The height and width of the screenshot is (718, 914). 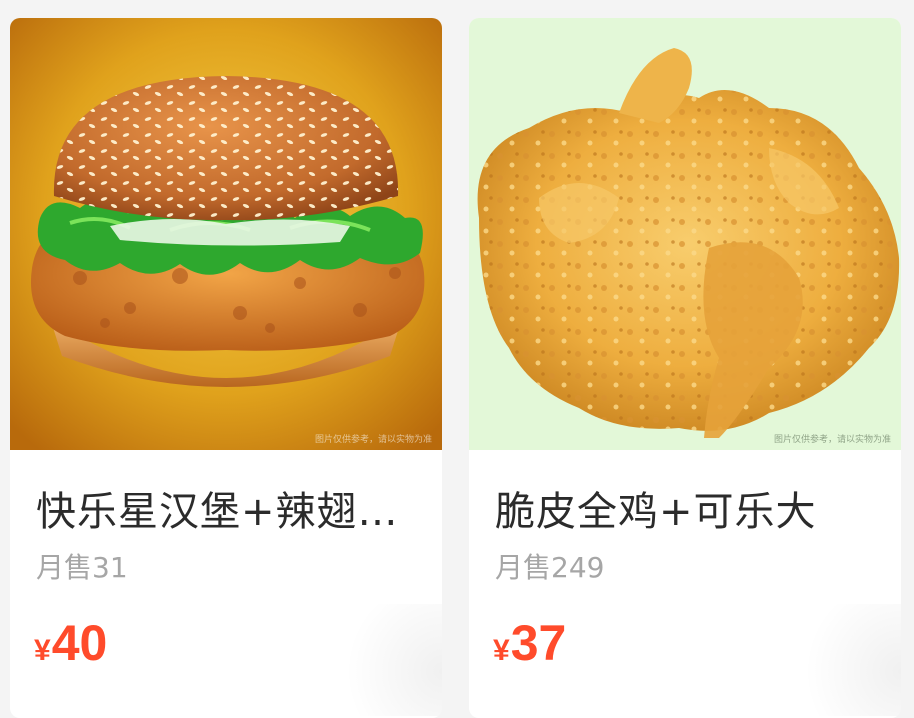 What do you see at coordinates (550, 567) in the screenshot?
I see `monthly-sales: 月售249` at bounding box center [550, 567].